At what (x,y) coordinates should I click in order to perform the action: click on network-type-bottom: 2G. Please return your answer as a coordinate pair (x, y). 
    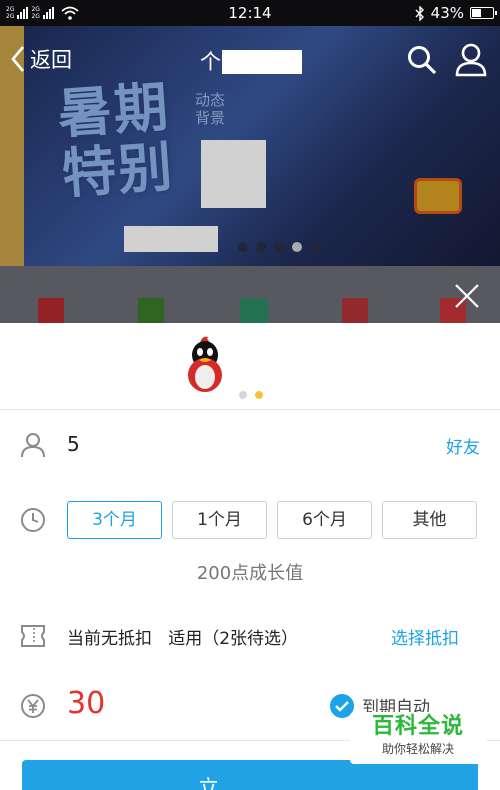
    Looking at the image, I should click on (10, 16).